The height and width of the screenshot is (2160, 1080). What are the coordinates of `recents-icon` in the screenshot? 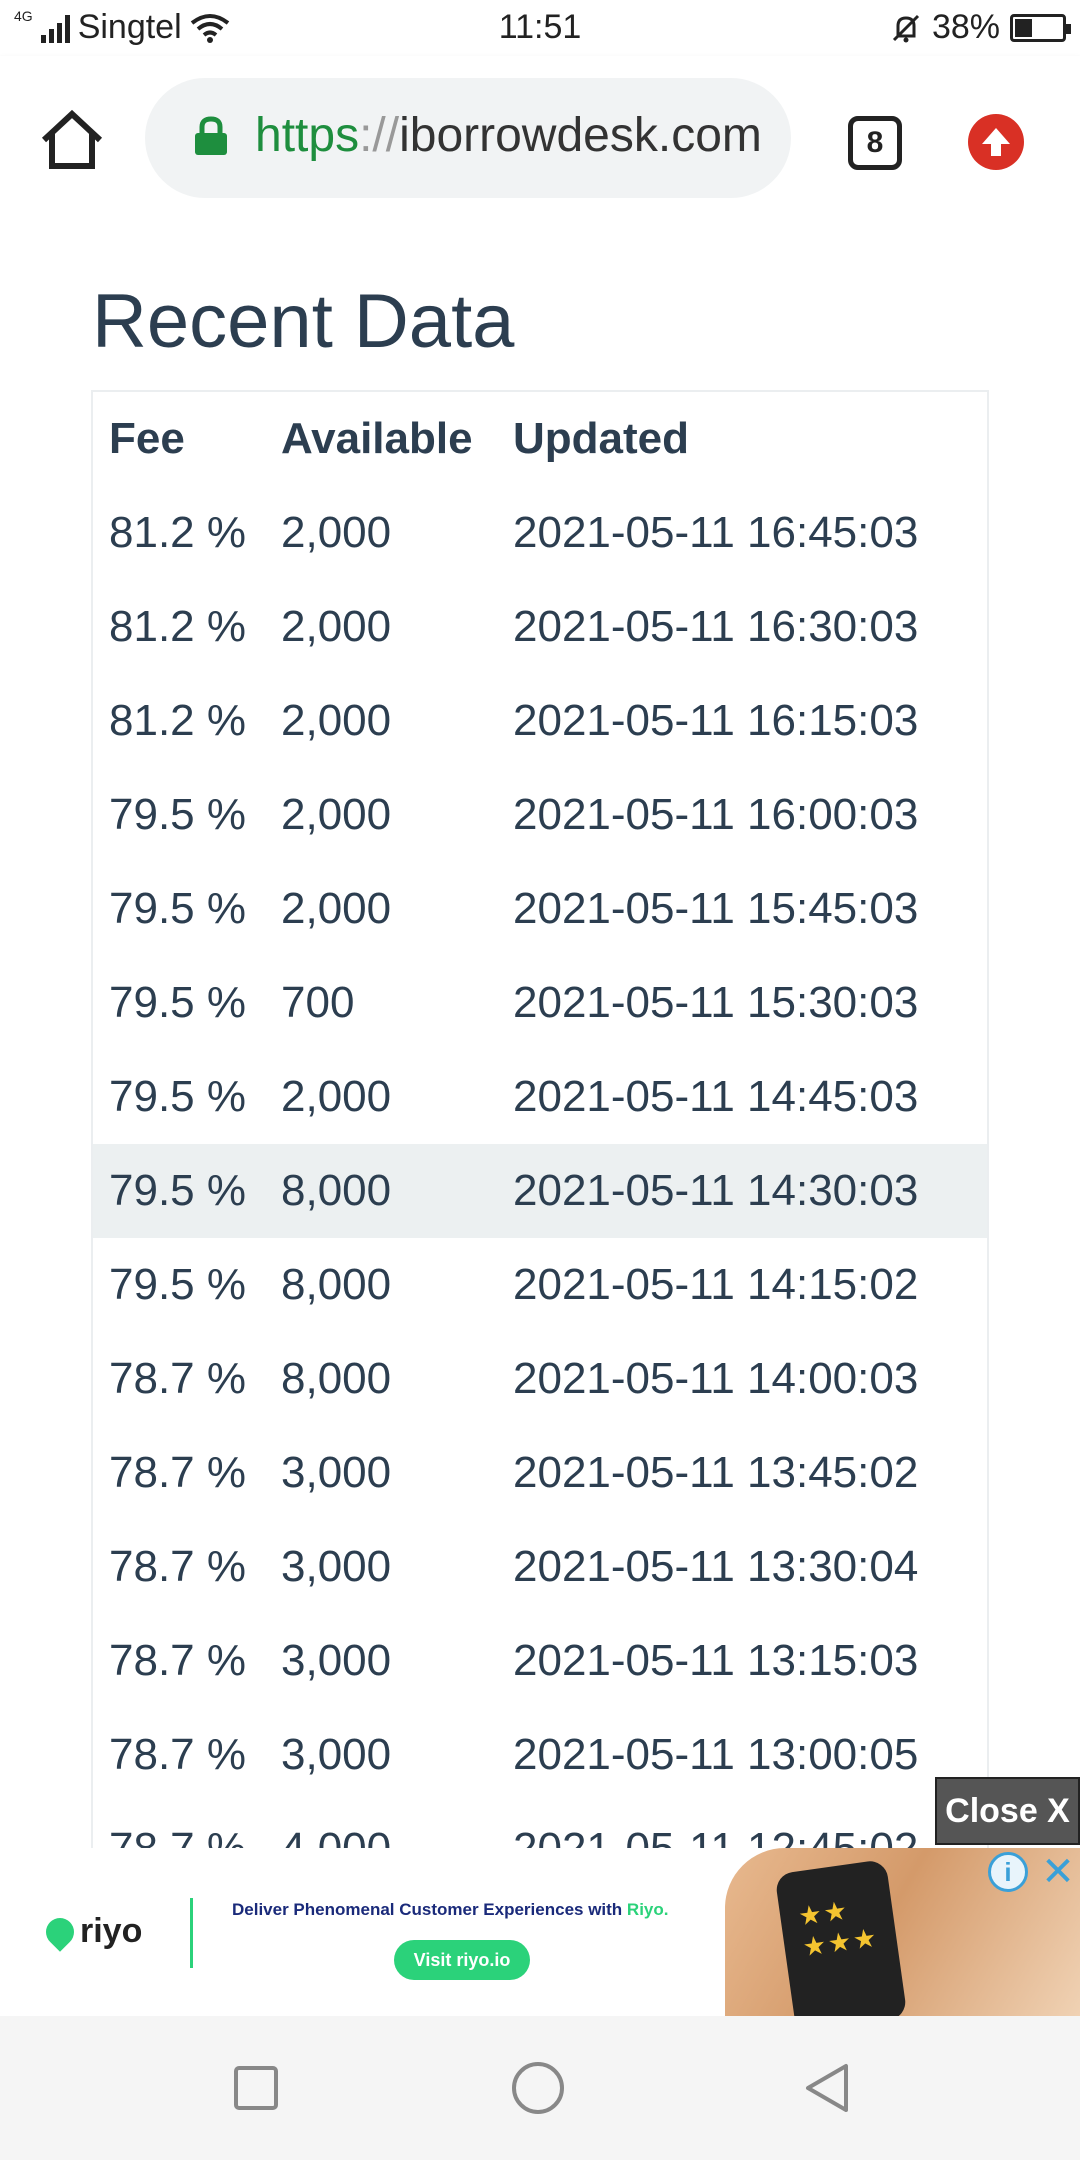 It's located at (256, 2088).